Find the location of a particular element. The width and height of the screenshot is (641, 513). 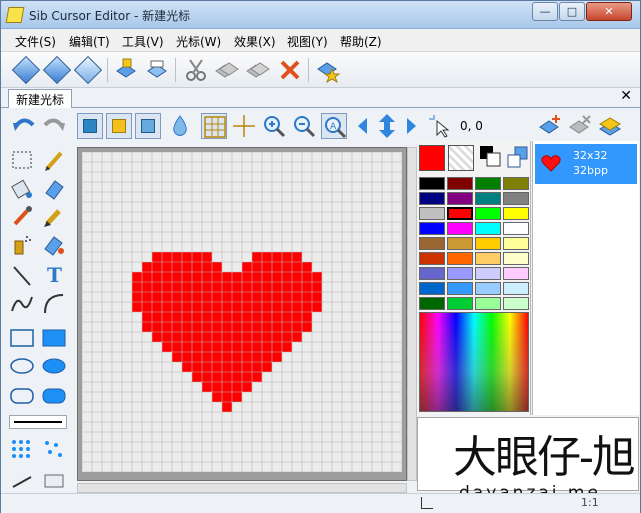

redo-button is located at coordinates (54, 126).